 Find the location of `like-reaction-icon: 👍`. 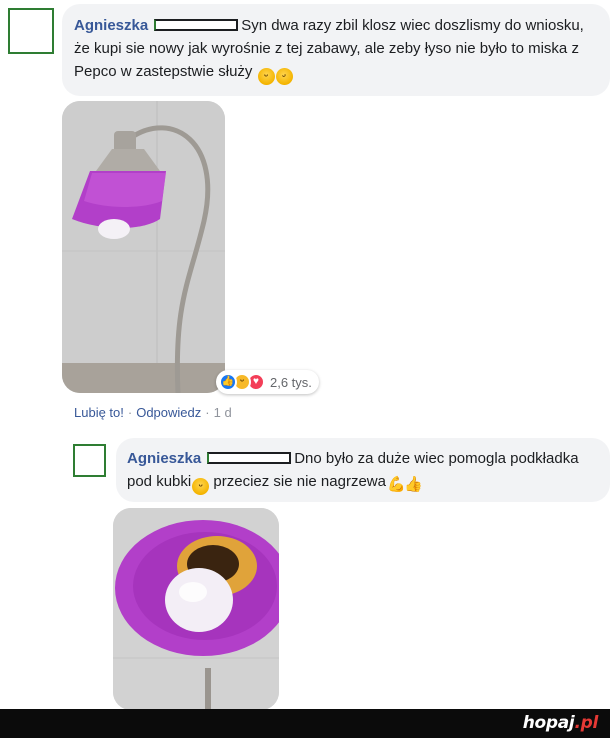

like-reaction-icon: 👍 is located at coordinates (228, 382).